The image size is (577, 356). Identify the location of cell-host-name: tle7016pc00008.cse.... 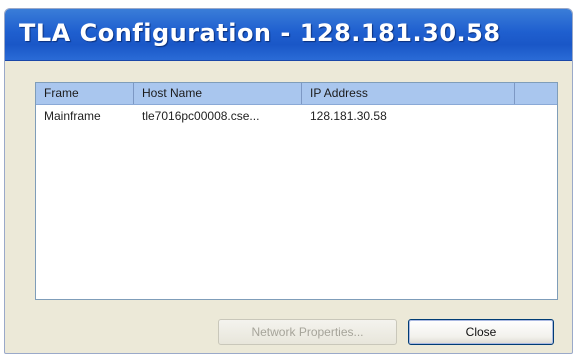
(201, 116).